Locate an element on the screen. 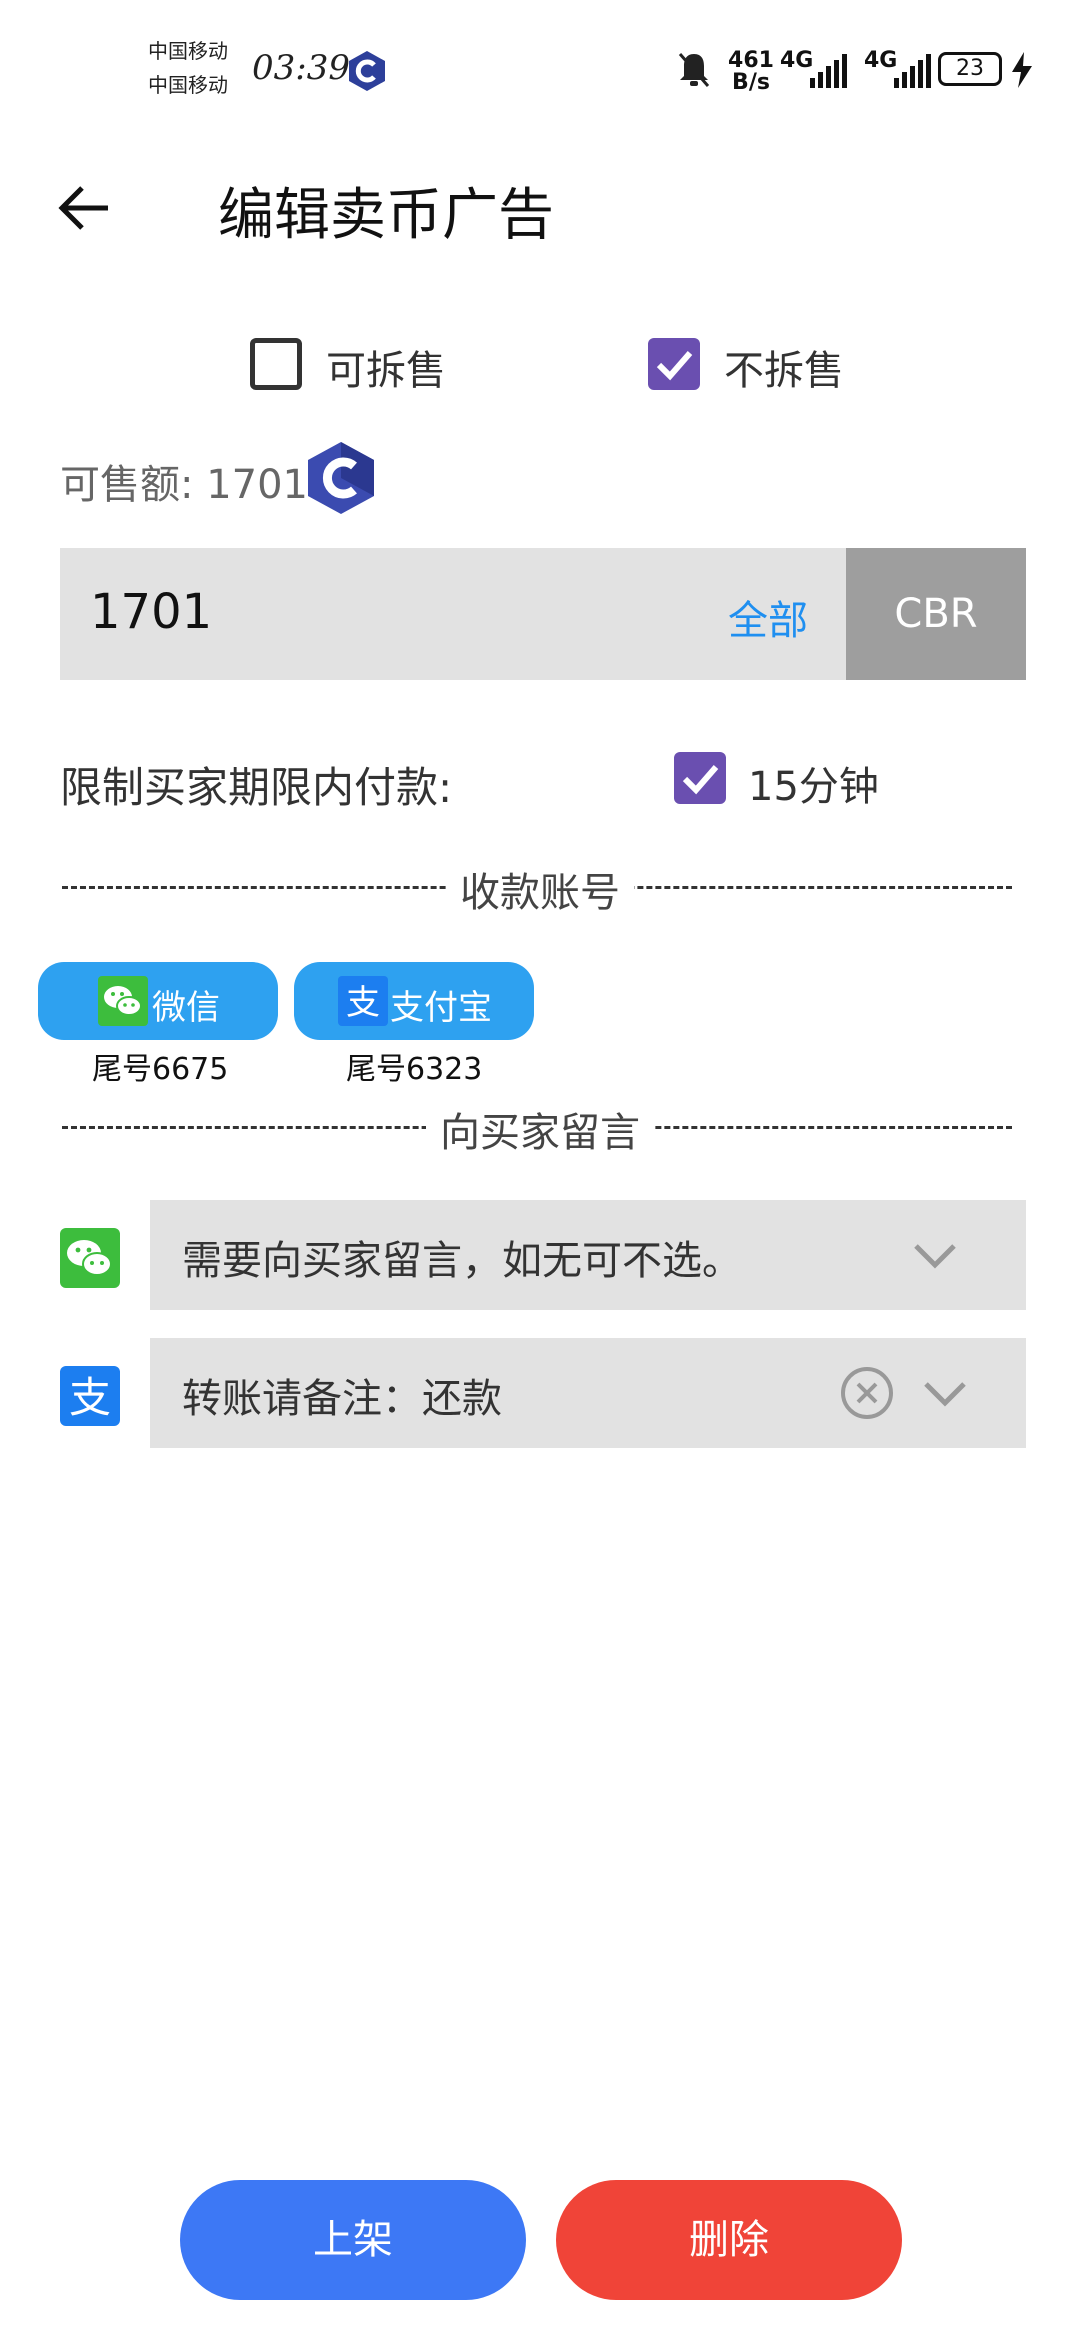 This screenshot has width=1080, height=2340. message-section-title: 向买家留言 is located at coordinates (540, 1133).